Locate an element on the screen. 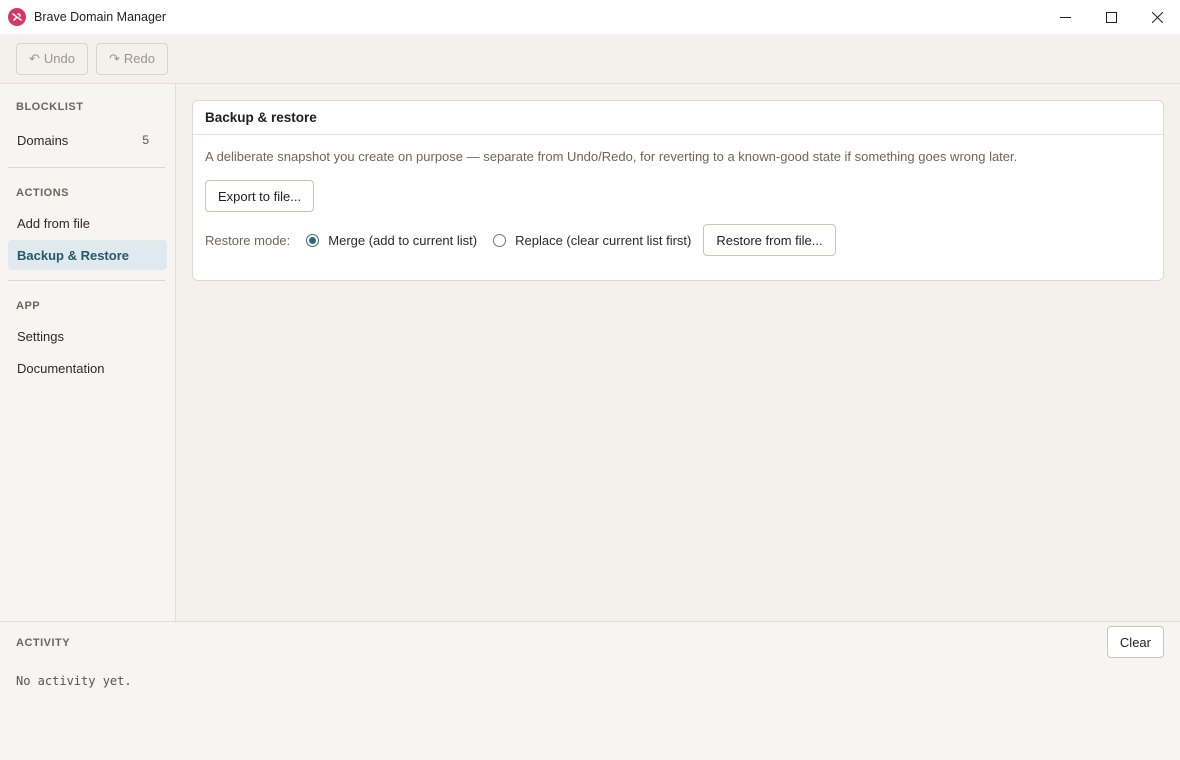 This screenshot has height=760, width=1180. sidebar-item-backup-restore: Backup & Restore is located at coordinates (87, 255).